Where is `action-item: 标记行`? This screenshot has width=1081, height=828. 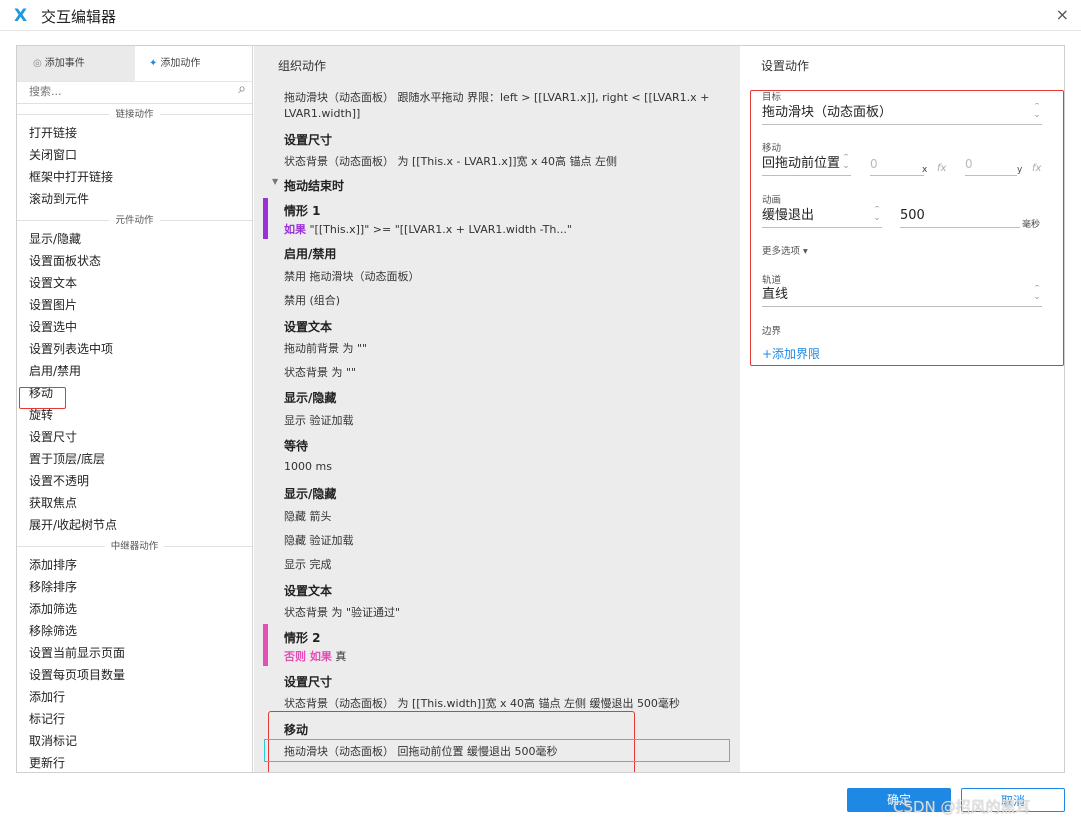 action-item: 标记行 is located at coordinates (134, 719).